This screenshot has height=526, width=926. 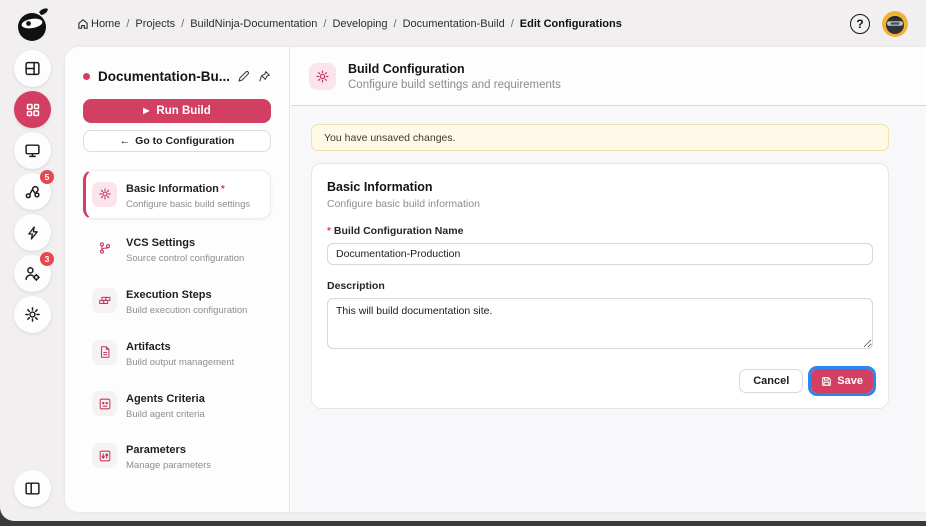 What do you see at coordinates (322, 76) in the screenshot?
I see `build-config-gear-icon` at bounding box center [322, 76].